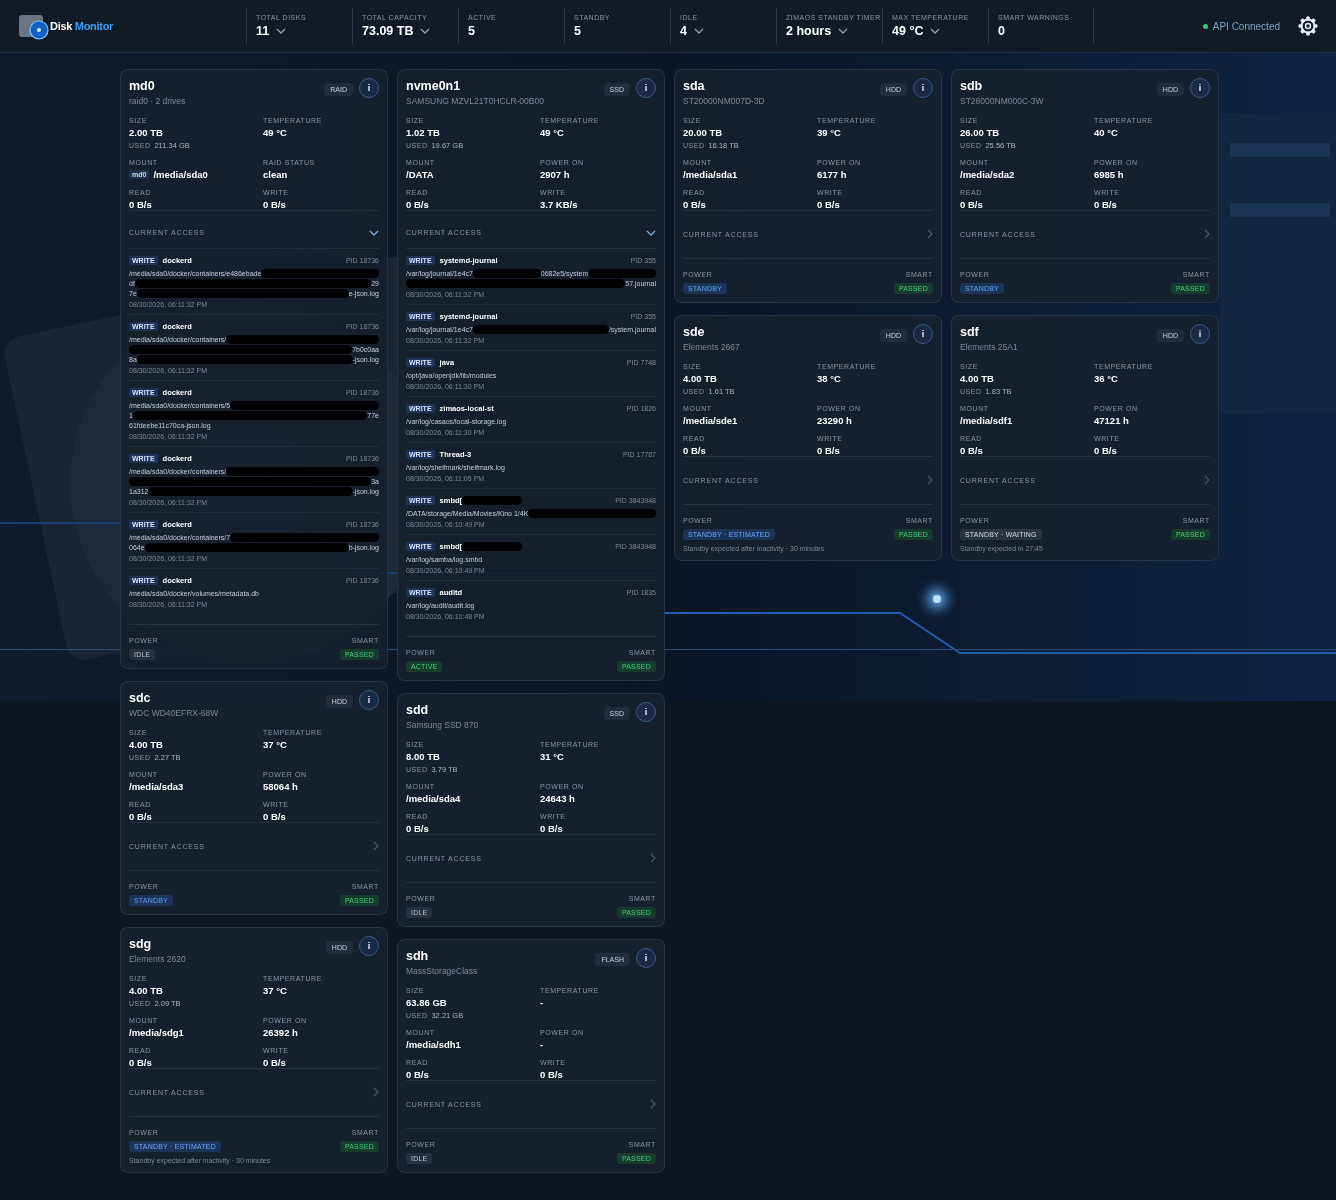  What do you see at coordinates (33, 26) in the screenshot?
I see `hard-drive-icon` at bounding box center [33, 26].